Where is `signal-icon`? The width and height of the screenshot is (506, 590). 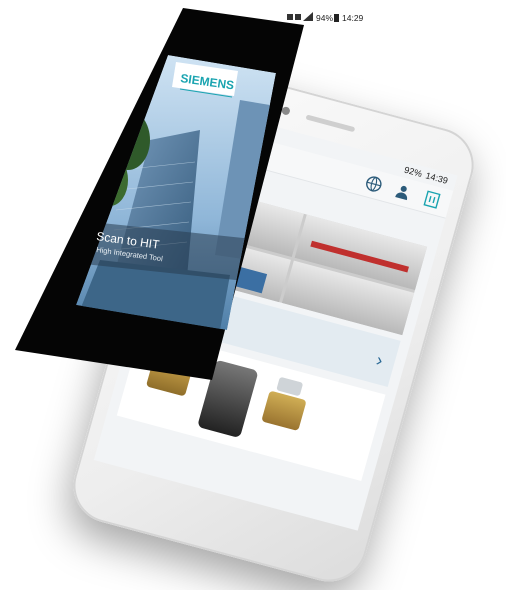
signal-icon is located at coordinates (308, 16).